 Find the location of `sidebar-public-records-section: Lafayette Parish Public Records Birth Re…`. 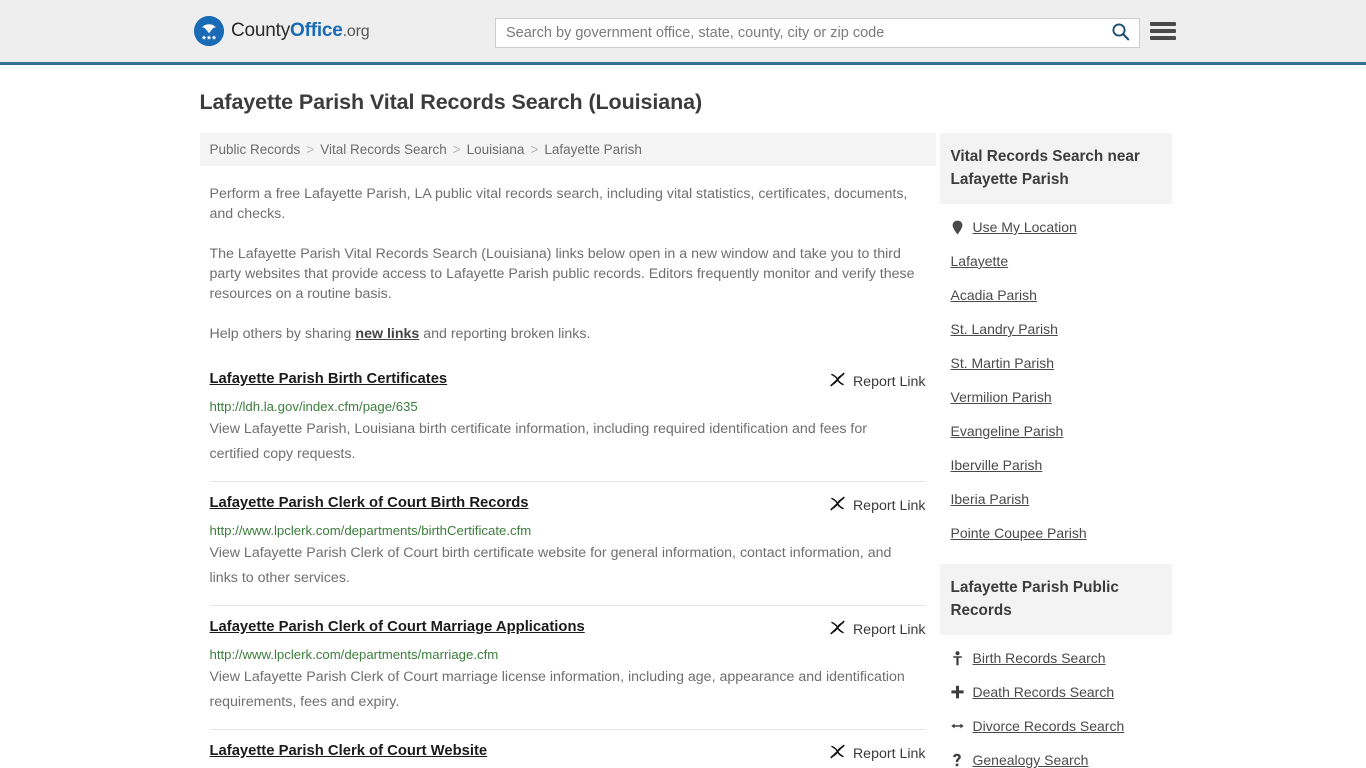

sidebar-public-records-section: Lafayette Parish Public Records Birth Re… is located at coordinates (1055, 666).